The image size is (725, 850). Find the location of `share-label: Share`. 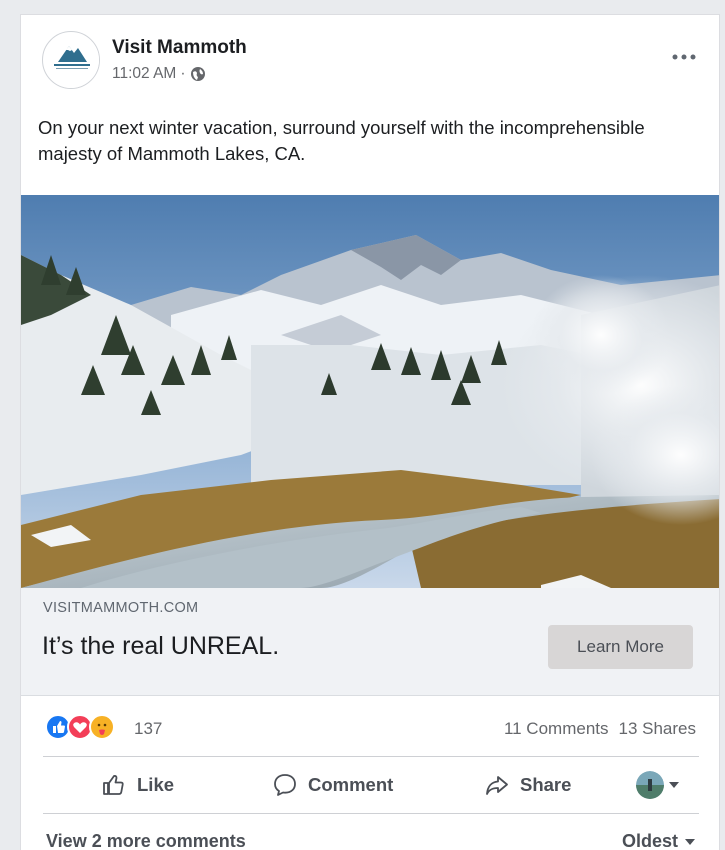

share-label: Share is located at coordinates (546, 784).